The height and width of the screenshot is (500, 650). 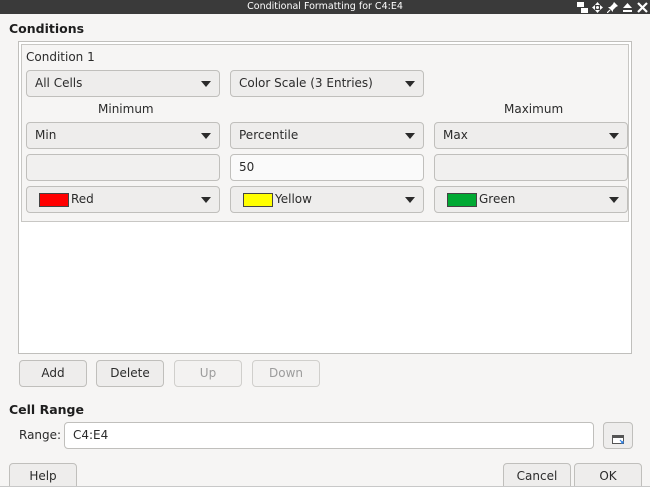 What do you see at coordinates (123, 83) in the screenshot?
I see `apply-to-dropdown: All Cells` at bounding box center [123, 83].